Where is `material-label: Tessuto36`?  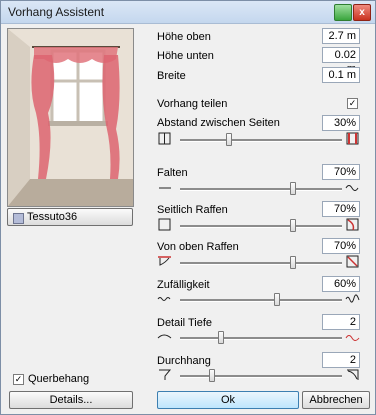
material-label: Tessuto36 is located at coordinates (52, 217).